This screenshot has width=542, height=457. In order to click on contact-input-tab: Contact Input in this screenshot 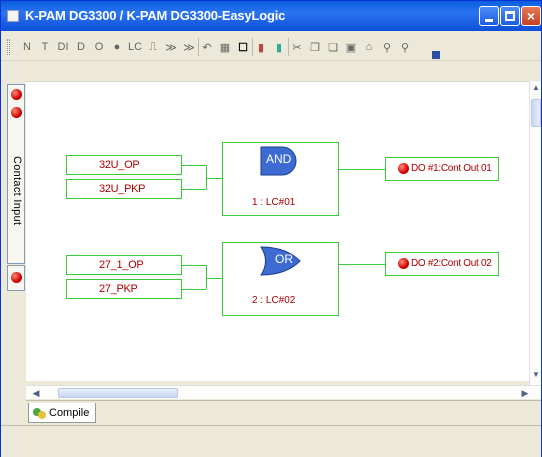, I will do `click(16, 174)`.